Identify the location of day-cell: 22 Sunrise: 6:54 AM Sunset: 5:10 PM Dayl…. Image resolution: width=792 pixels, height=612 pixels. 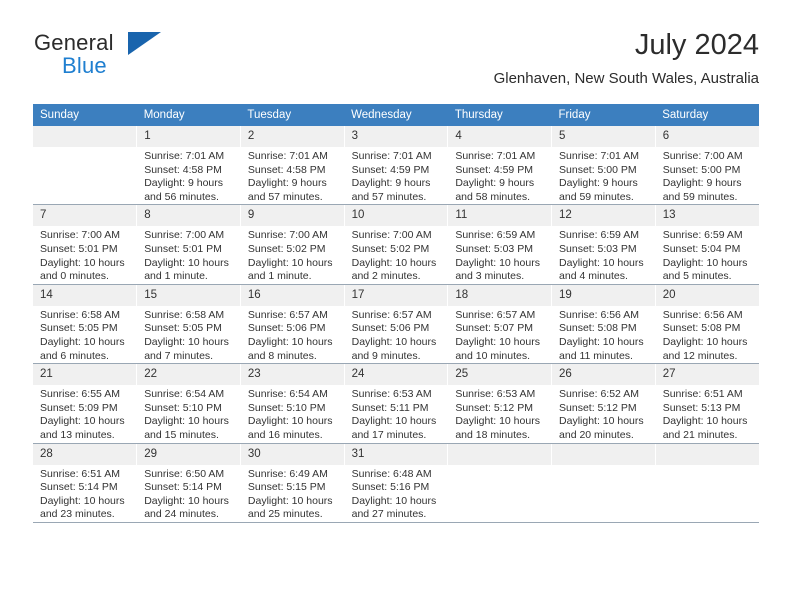
(188, 403).